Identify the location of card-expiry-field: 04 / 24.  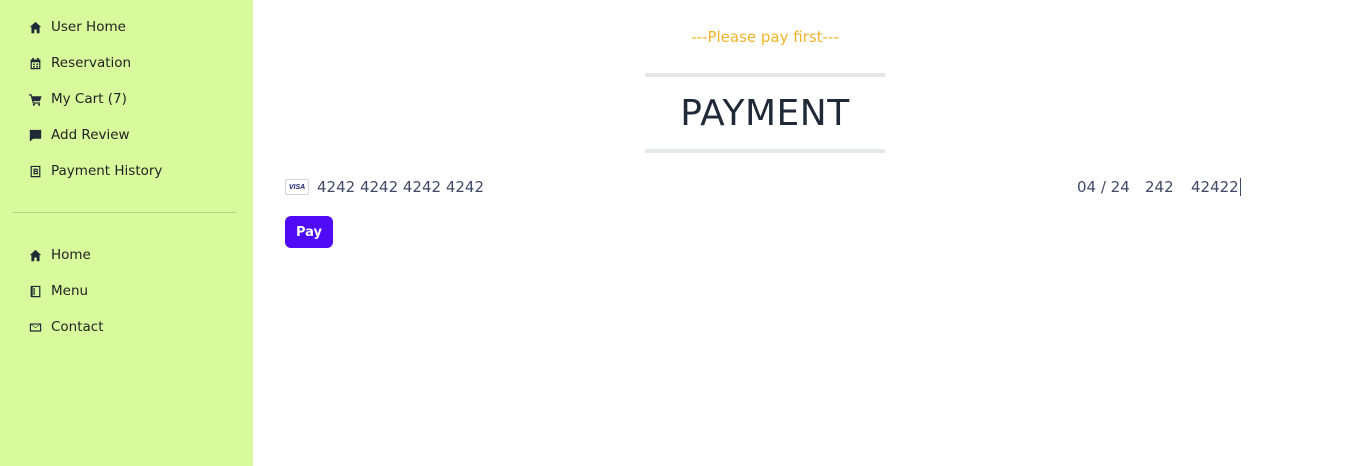
(1111, 187).